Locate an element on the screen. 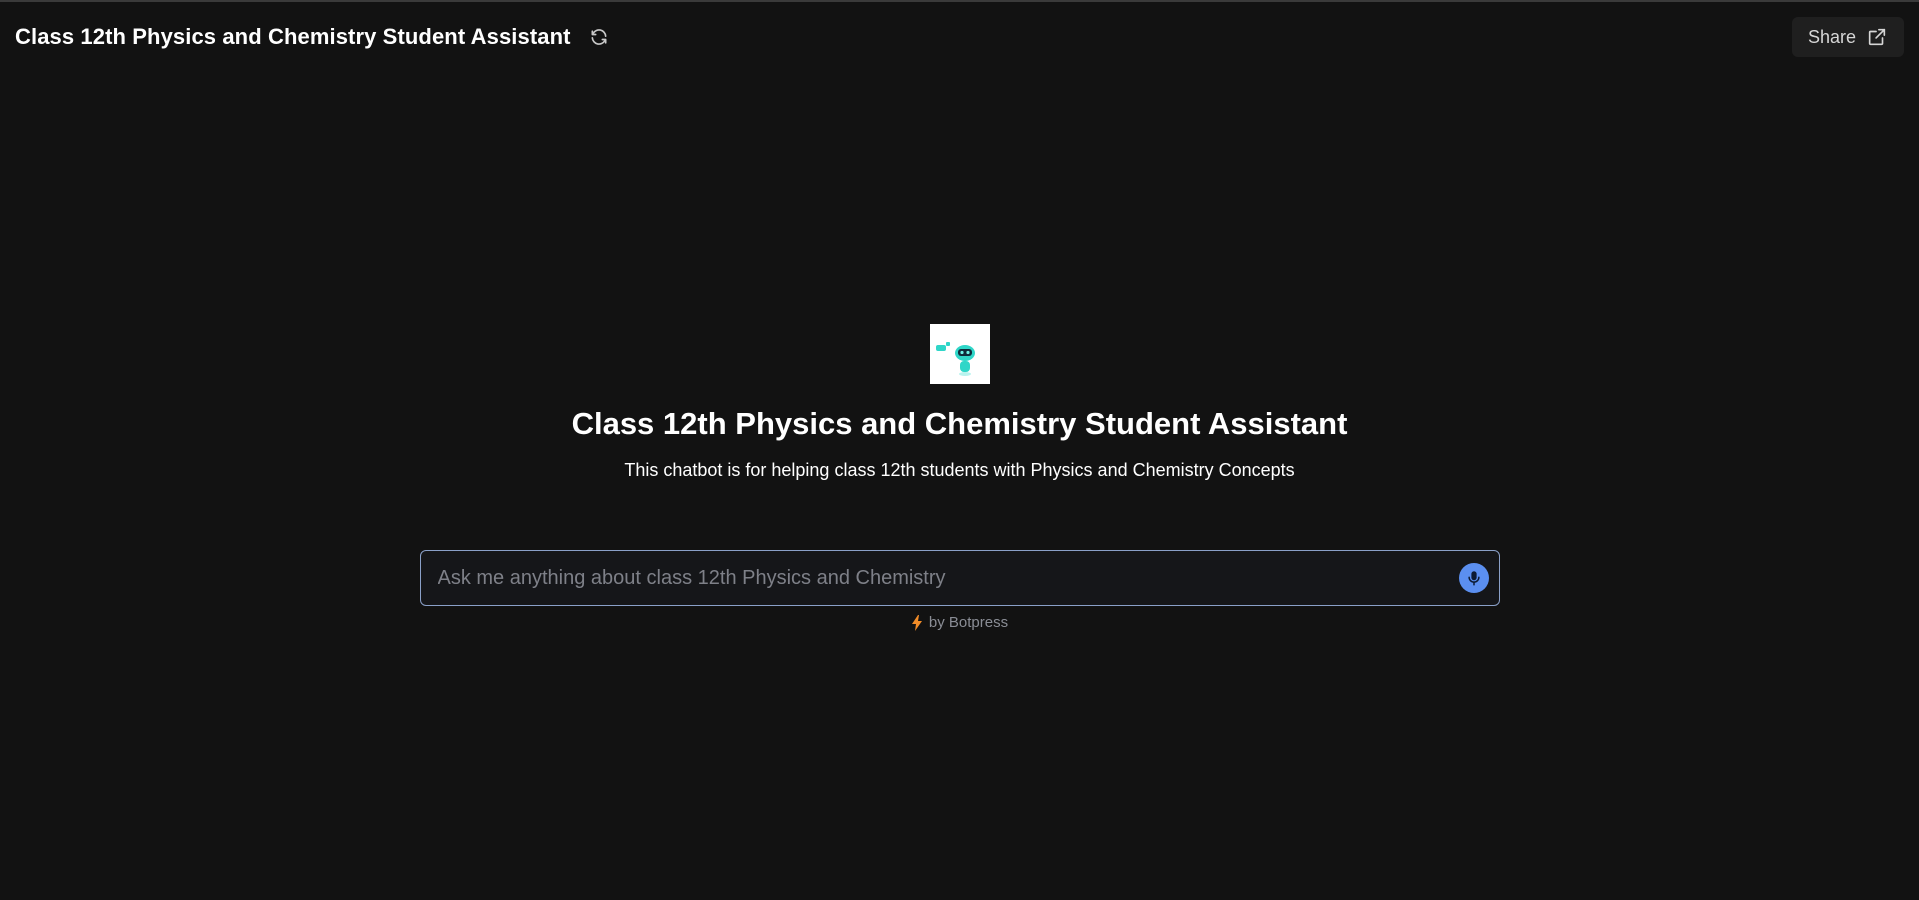  message-composer is located at coordinates (959, 578).